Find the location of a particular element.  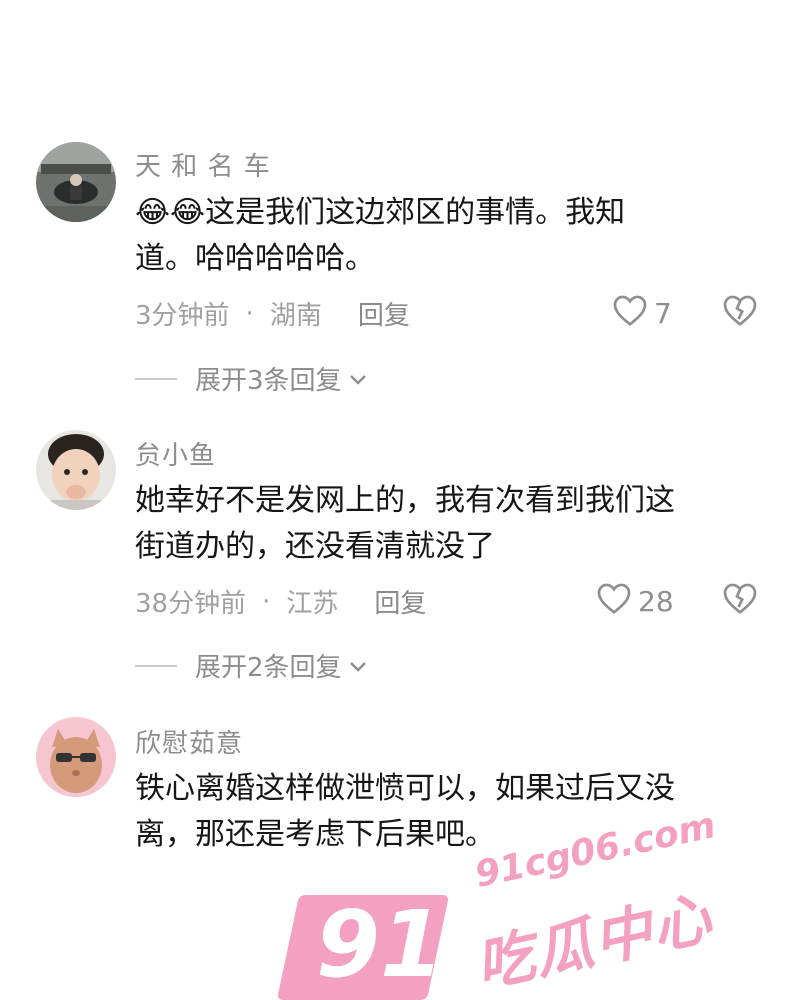

comment-meta: 3分钟前 · 湖南 回复 is located at coordinates (272, 313).